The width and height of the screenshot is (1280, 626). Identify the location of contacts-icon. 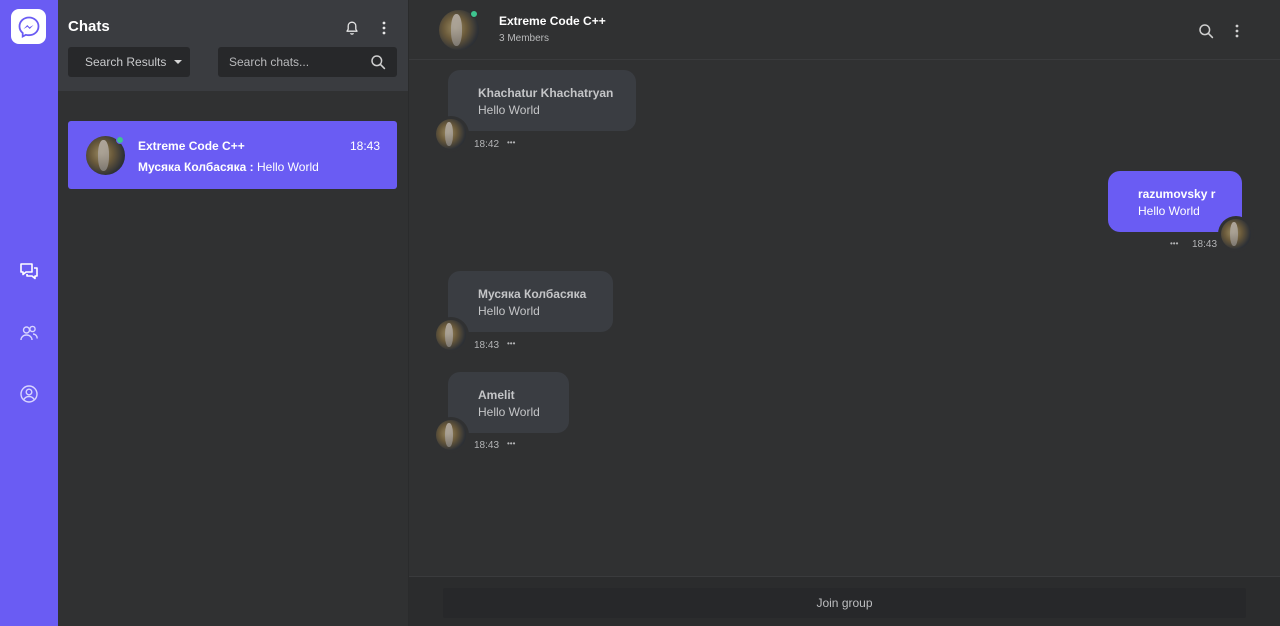
(29, 333).